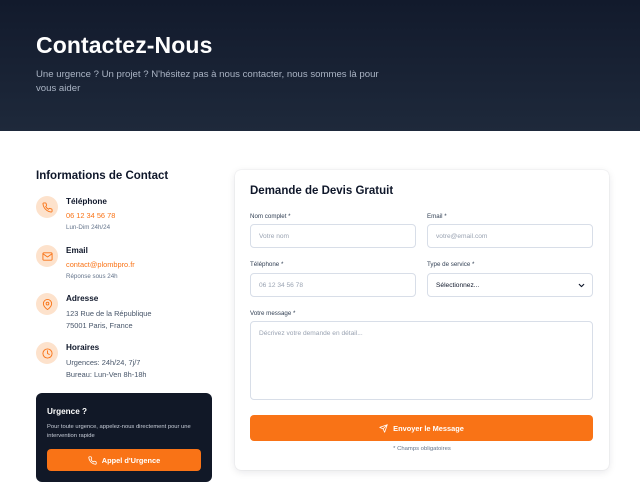 The image size is (640, 493). I want to click on map-pin-icon, so click(47, 304).